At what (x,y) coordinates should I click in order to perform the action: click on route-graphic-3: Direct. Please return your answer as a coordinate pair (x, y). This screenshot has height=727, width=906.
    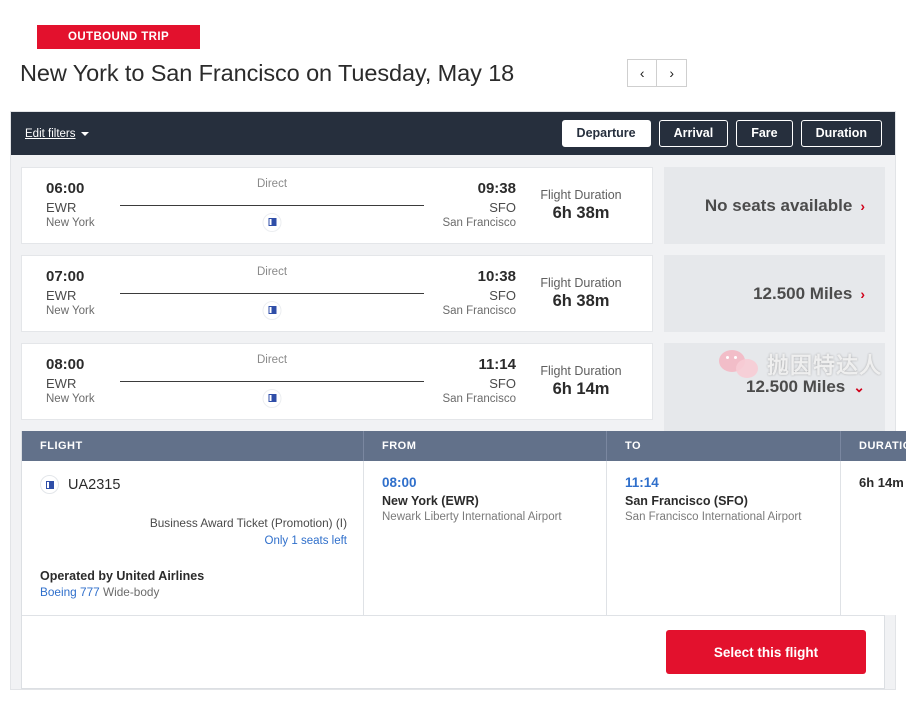
    Looking at the image, I should click on (272, 382).